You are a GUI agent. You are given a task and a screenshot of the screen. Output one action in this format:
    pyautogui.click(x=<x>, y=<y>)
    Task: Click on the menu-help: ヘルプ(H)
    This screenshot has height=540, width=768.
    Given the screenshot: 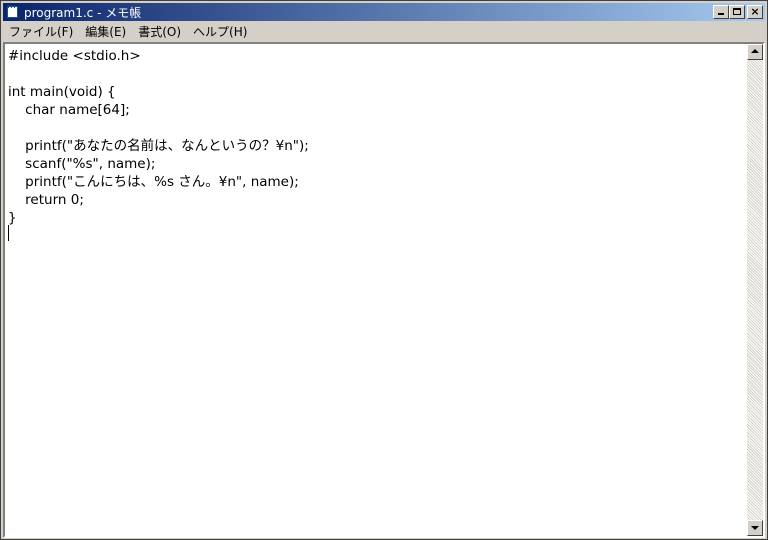 What is the action you would take?
    pyautogui.click(x=220, y=31)
    